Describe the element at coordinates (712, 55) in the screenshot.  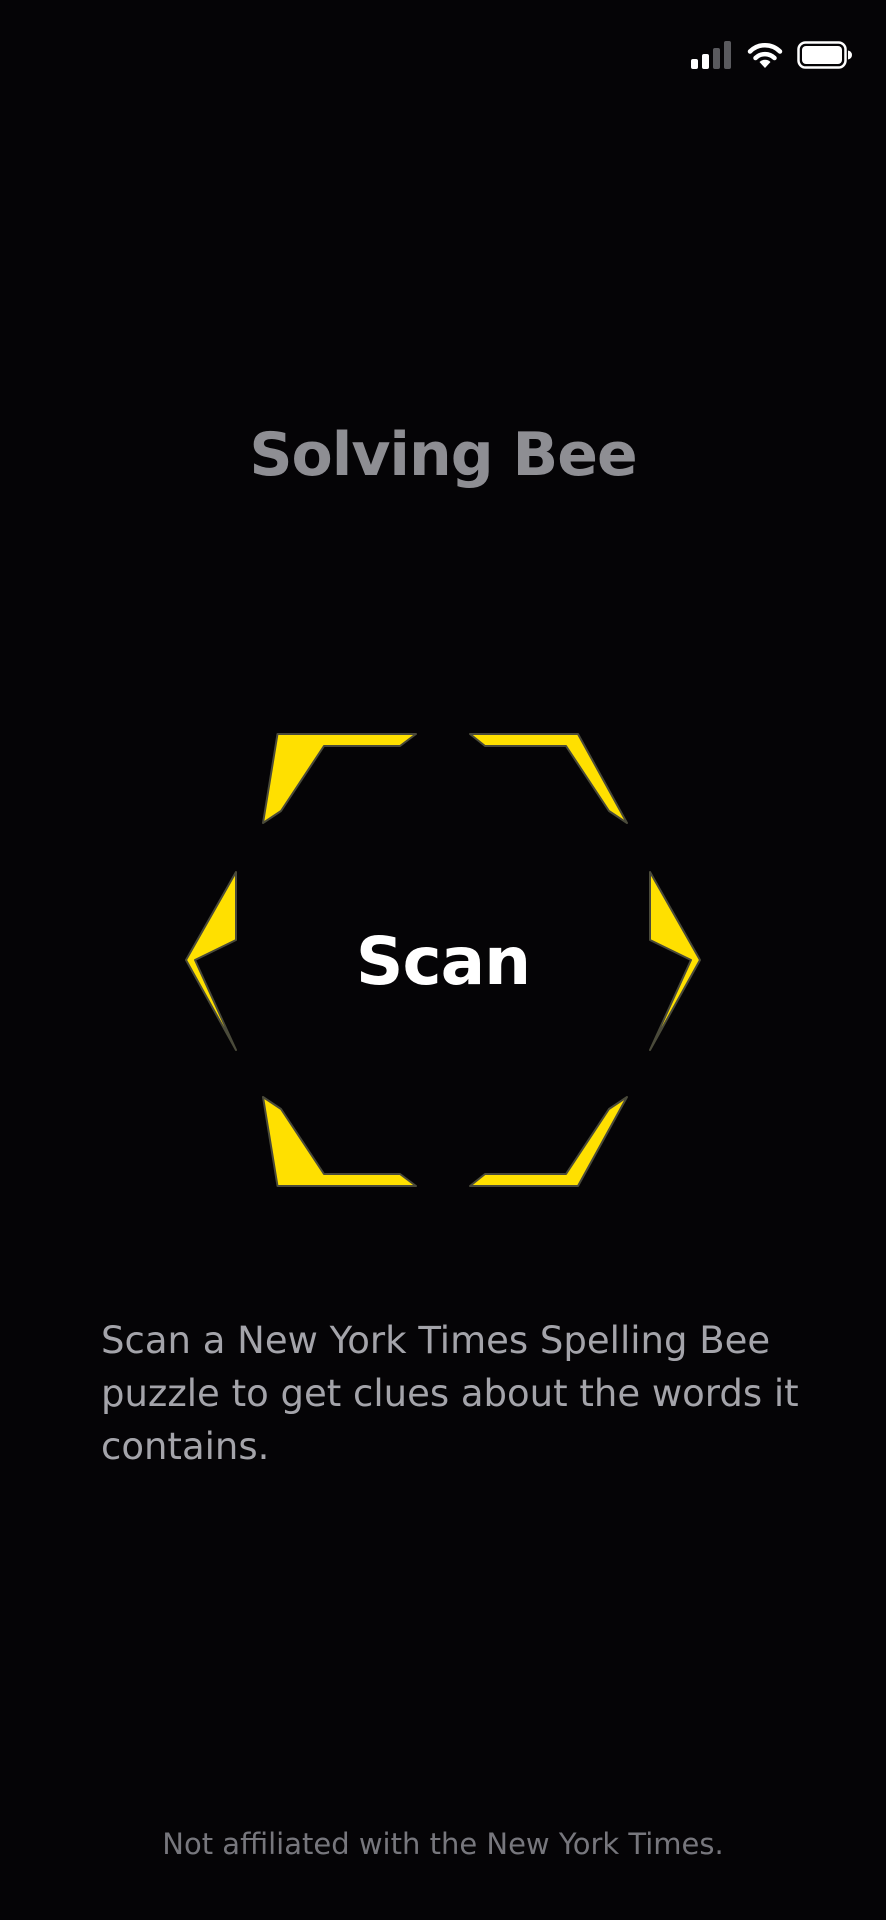
I see `cellular-signal-icon` at that location.